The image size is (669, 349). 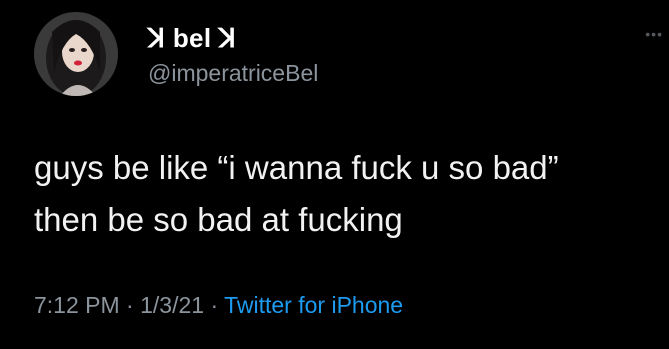 What do you see at coordinates (654, 34) in the screenshot?
I see `more-options-icon: •••` at bounding box center [654, 34].